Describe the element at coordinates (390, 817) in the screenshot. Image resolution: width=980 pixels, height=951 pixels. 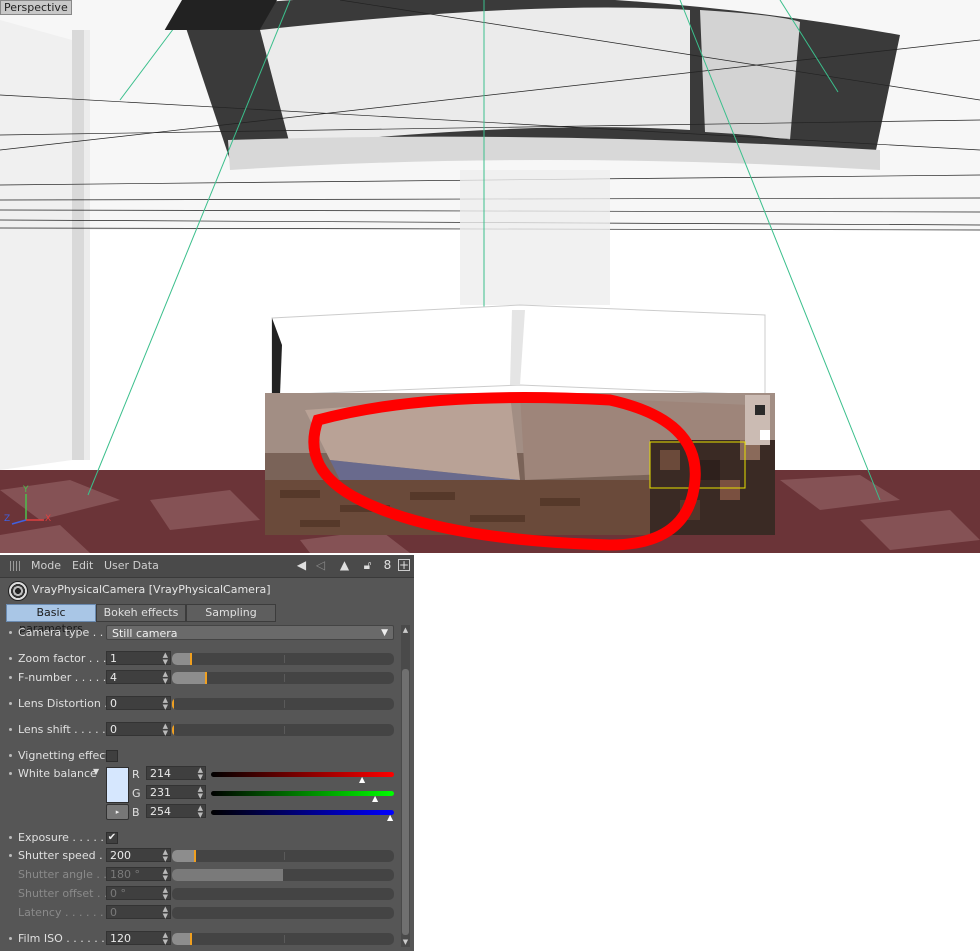
I see `b-slider-handle: ▲` at that location.